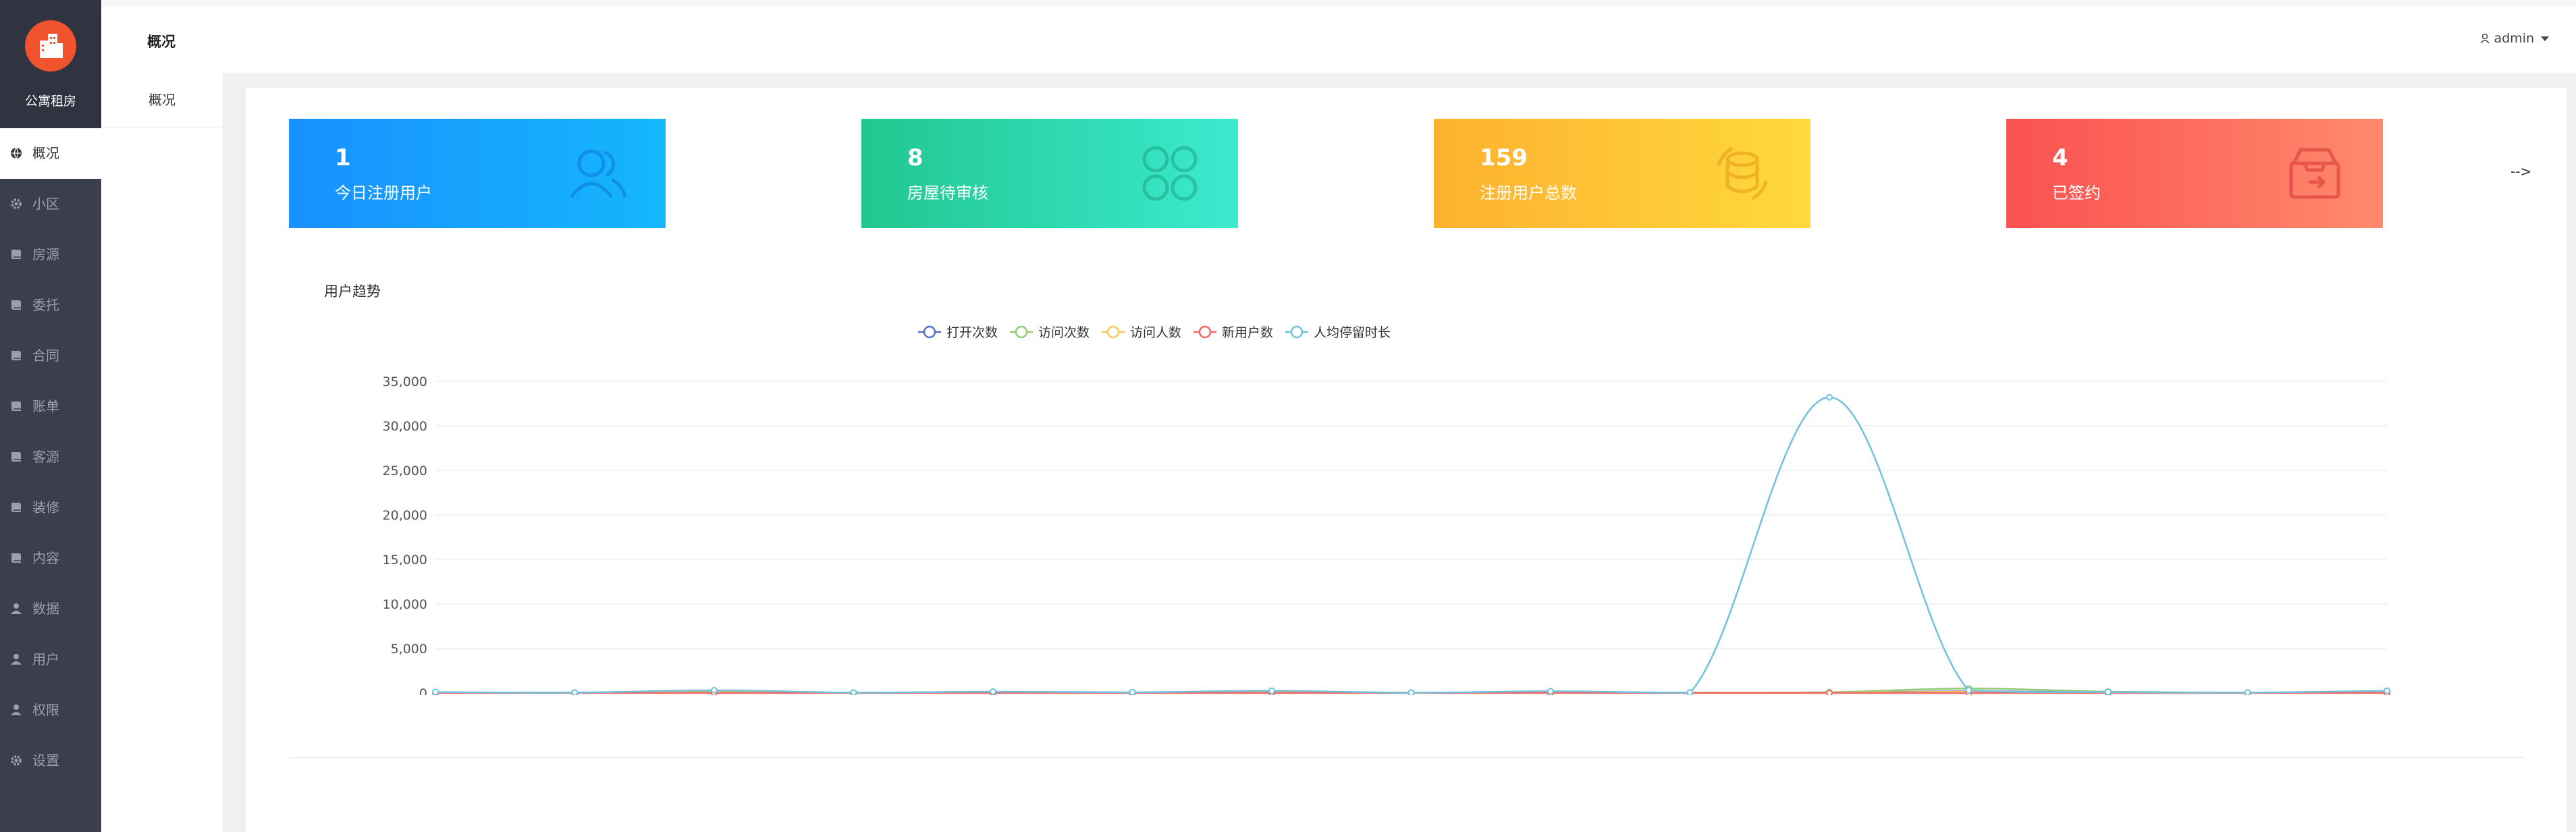 This screenshot has width=2576, height=832. Describe the element at coordinates (46, 204) in the screenshot. I see `sidebar-item-label: 小区` at that location.